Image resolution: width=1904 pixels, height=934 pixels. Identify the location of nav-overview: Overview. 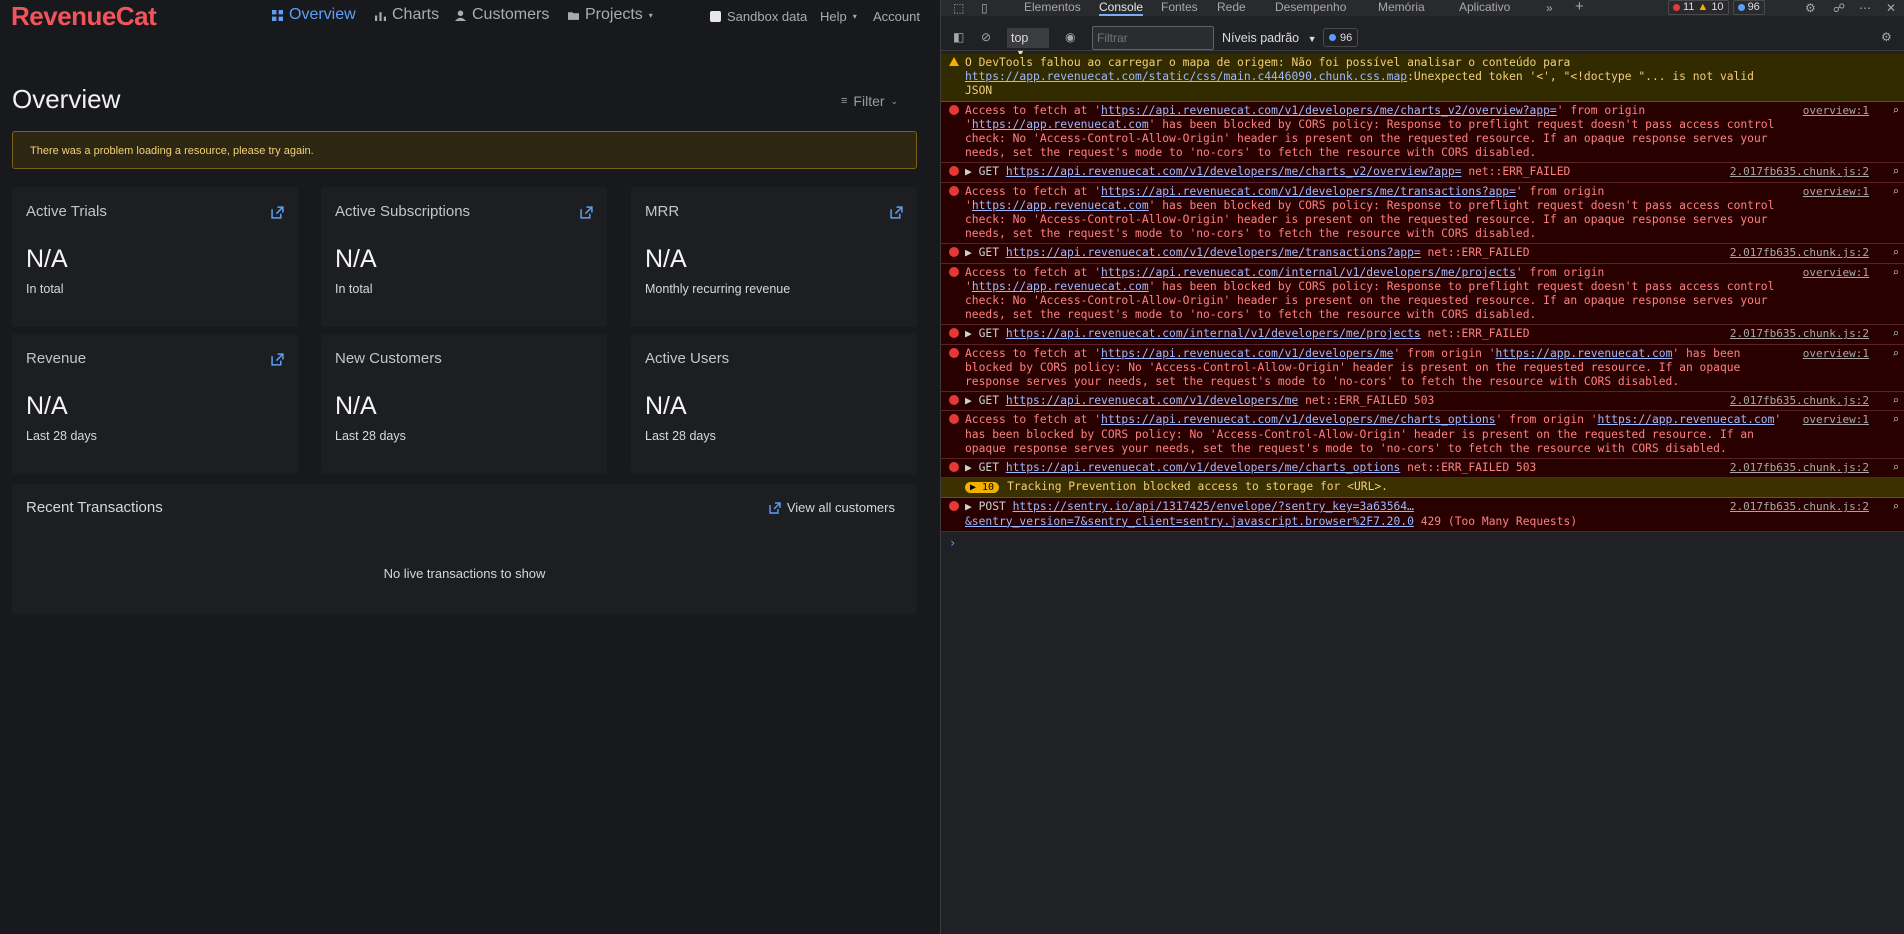
(314, 15).